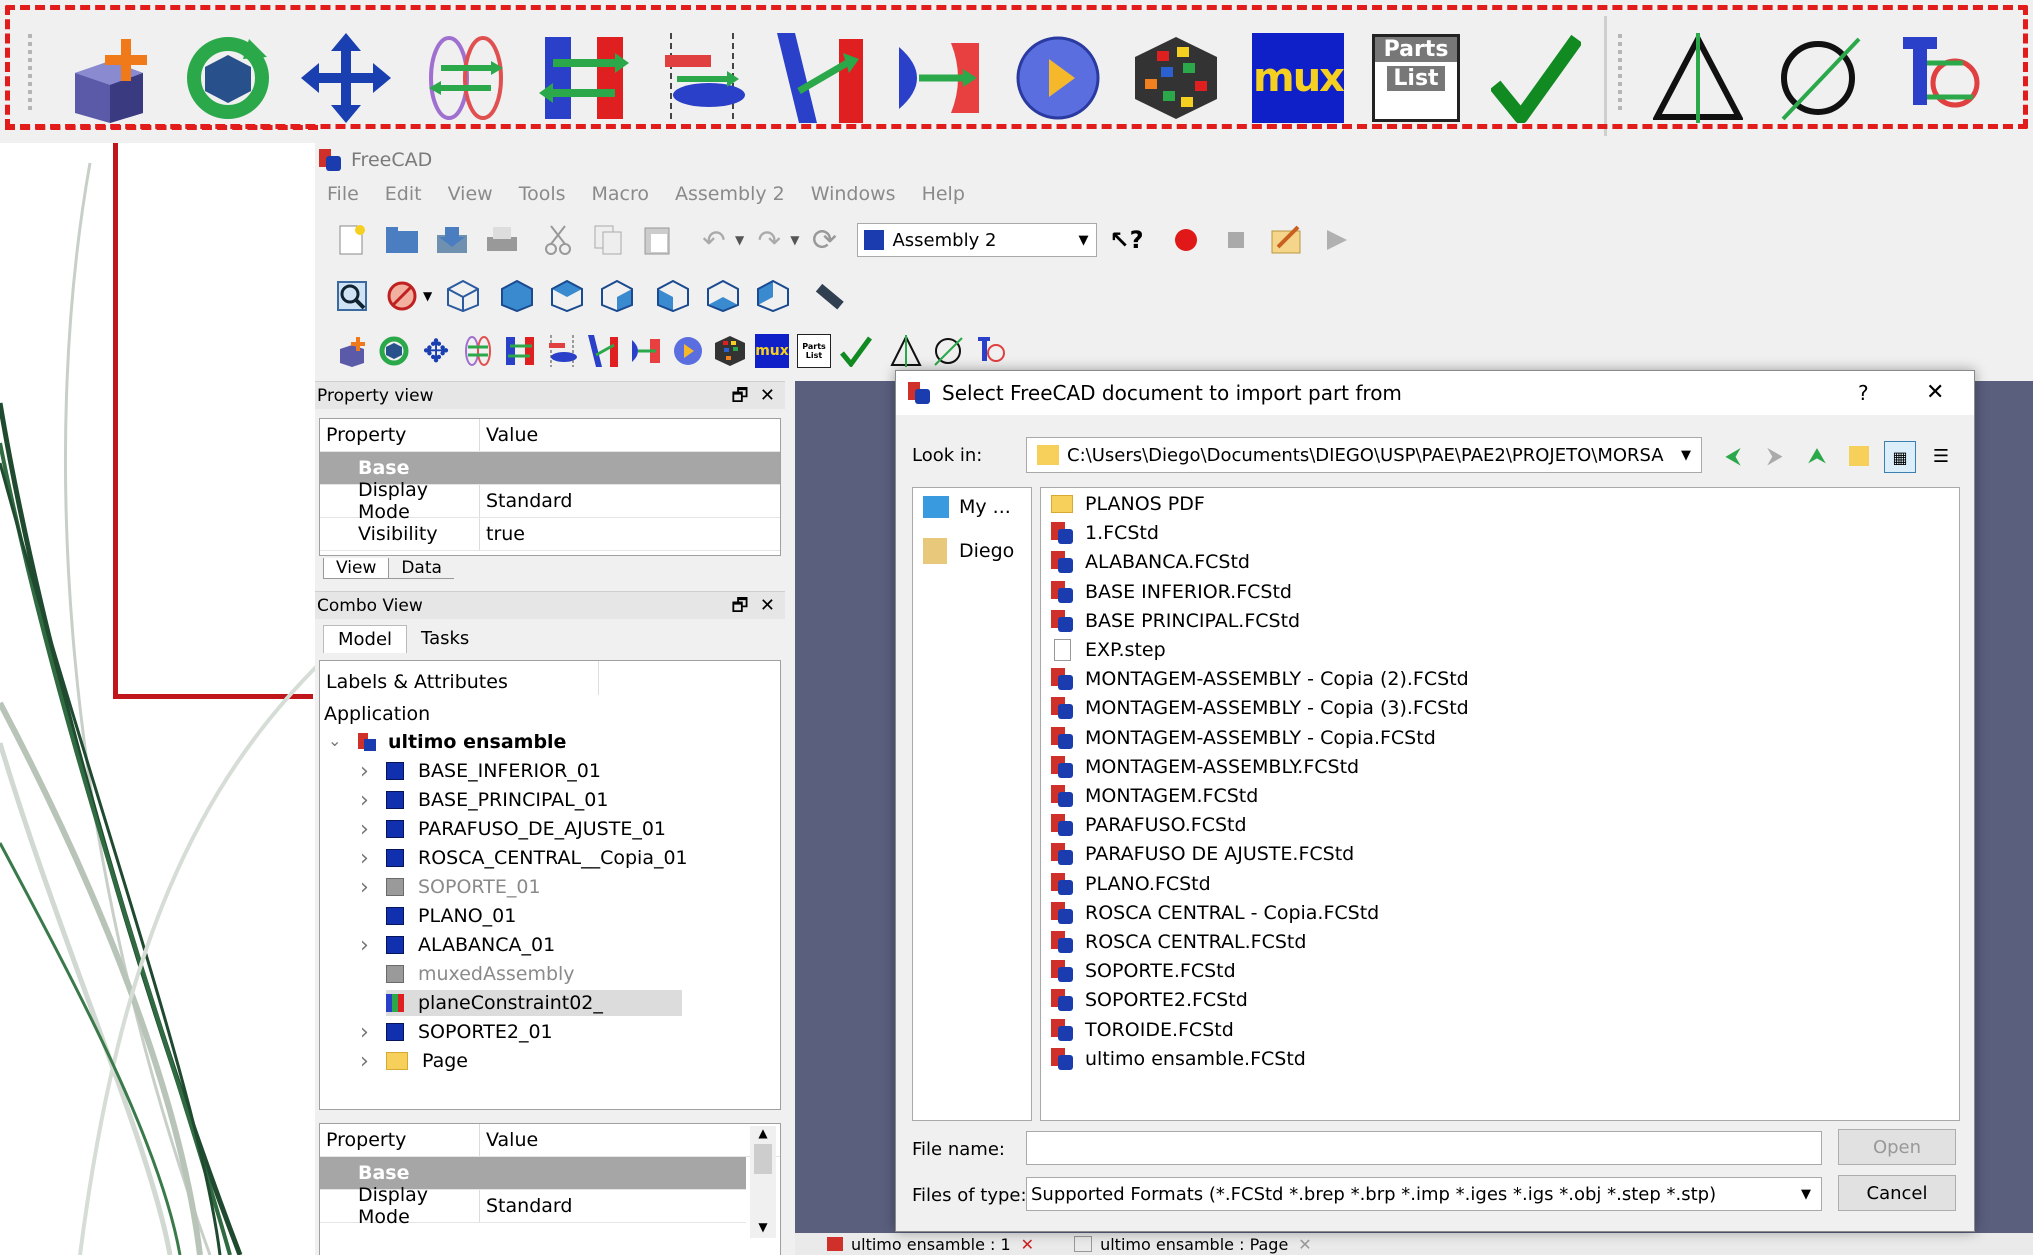  What do you see at coordinates (394, 351) in the screenshot?
I see `update-part-icon` at bounding box center [394, 351].